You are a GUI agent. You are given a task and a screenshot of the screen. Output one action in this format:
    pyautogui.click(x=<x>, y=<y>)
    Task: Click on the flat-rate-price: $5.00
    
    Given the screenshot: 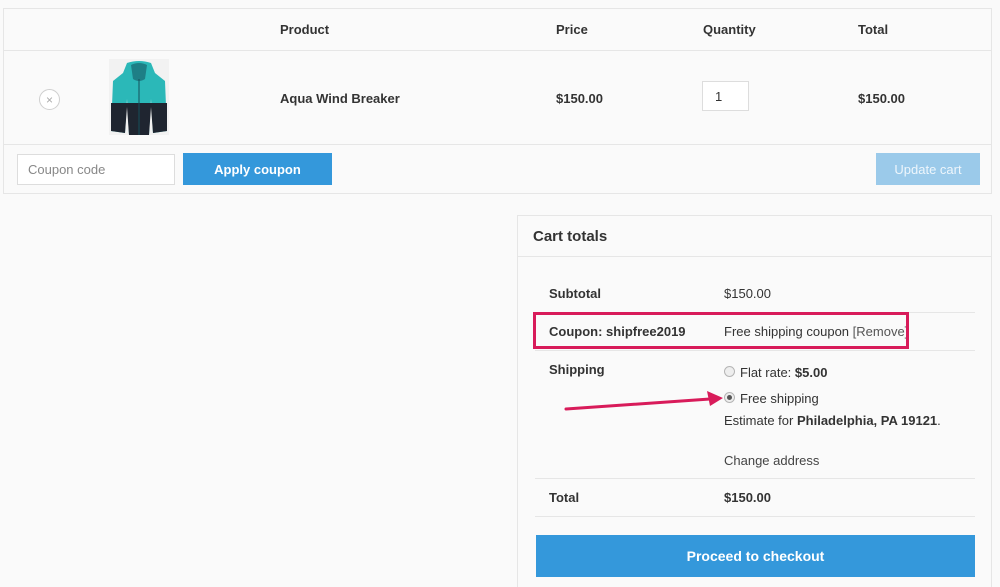 What is the action you would take?
    pyautogui.click(x=811, y=372)
    